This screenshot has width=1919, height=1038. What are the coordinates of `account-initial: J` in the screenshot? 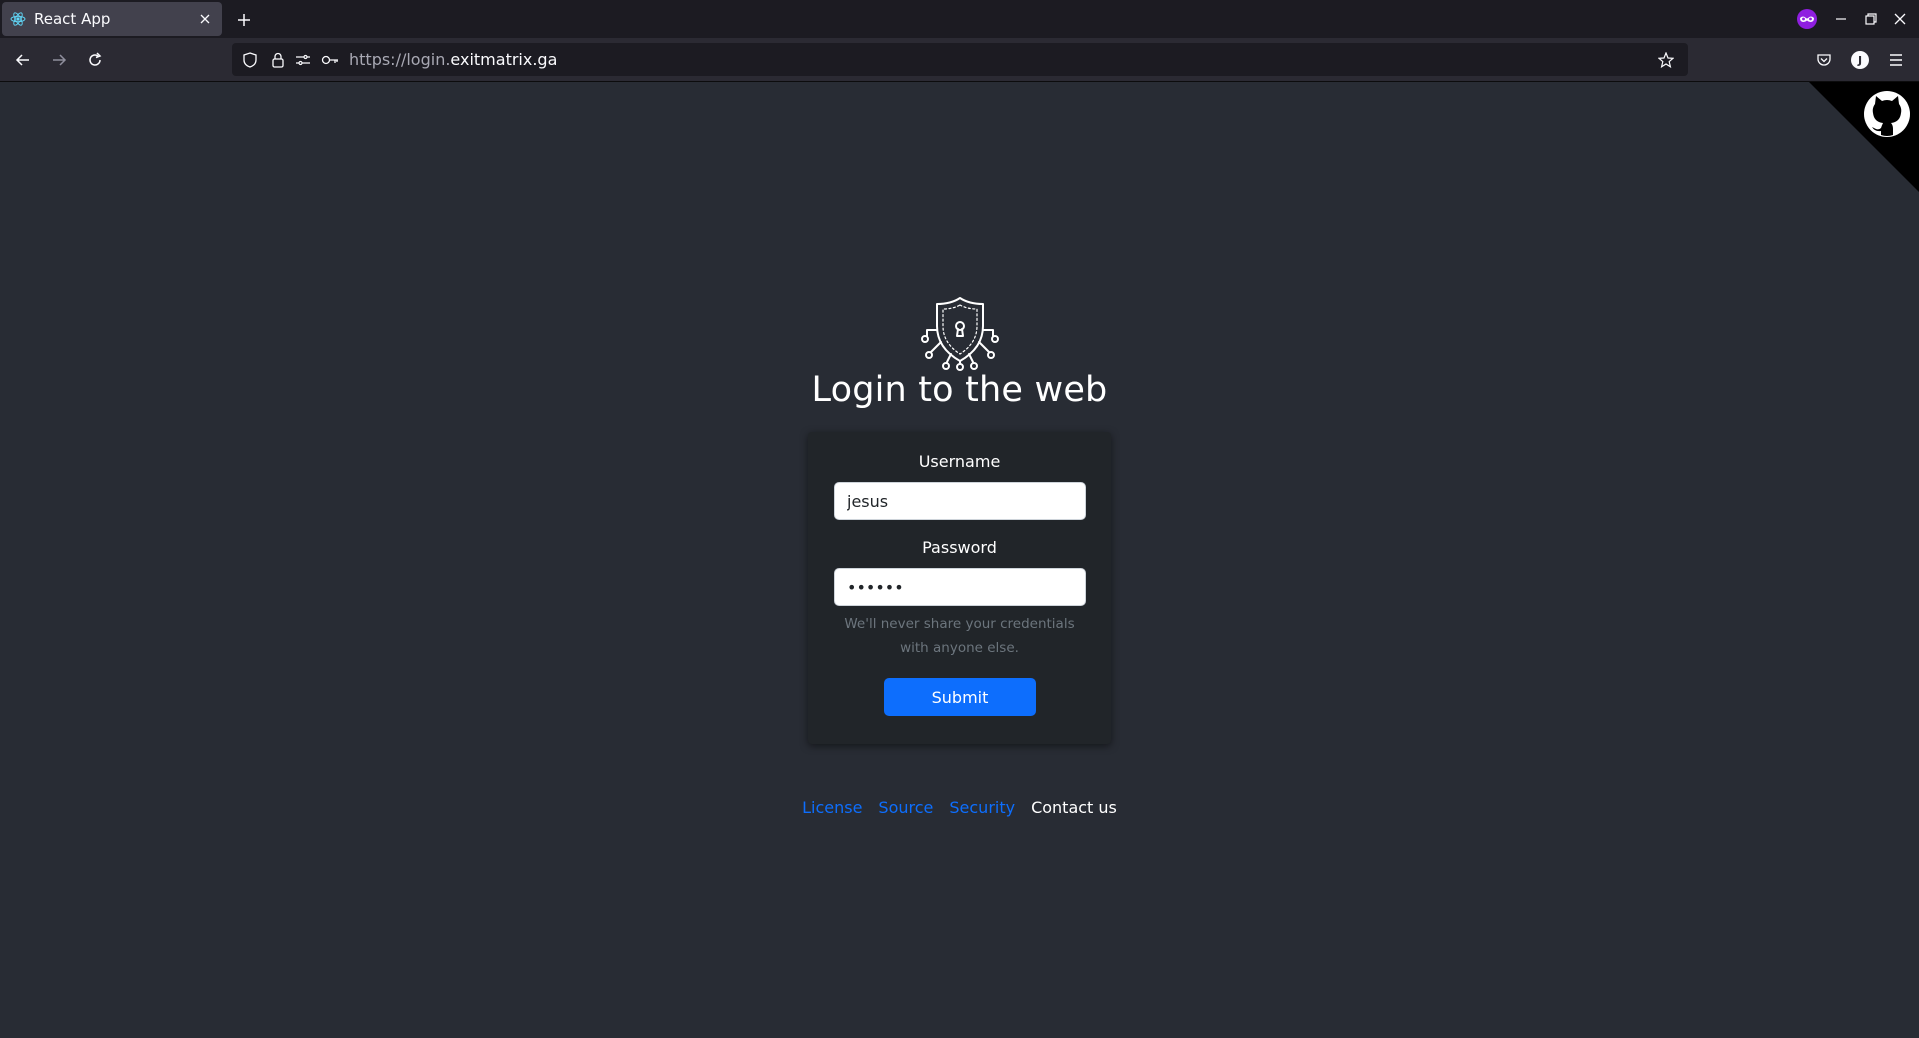 It's located at (1860, 60).